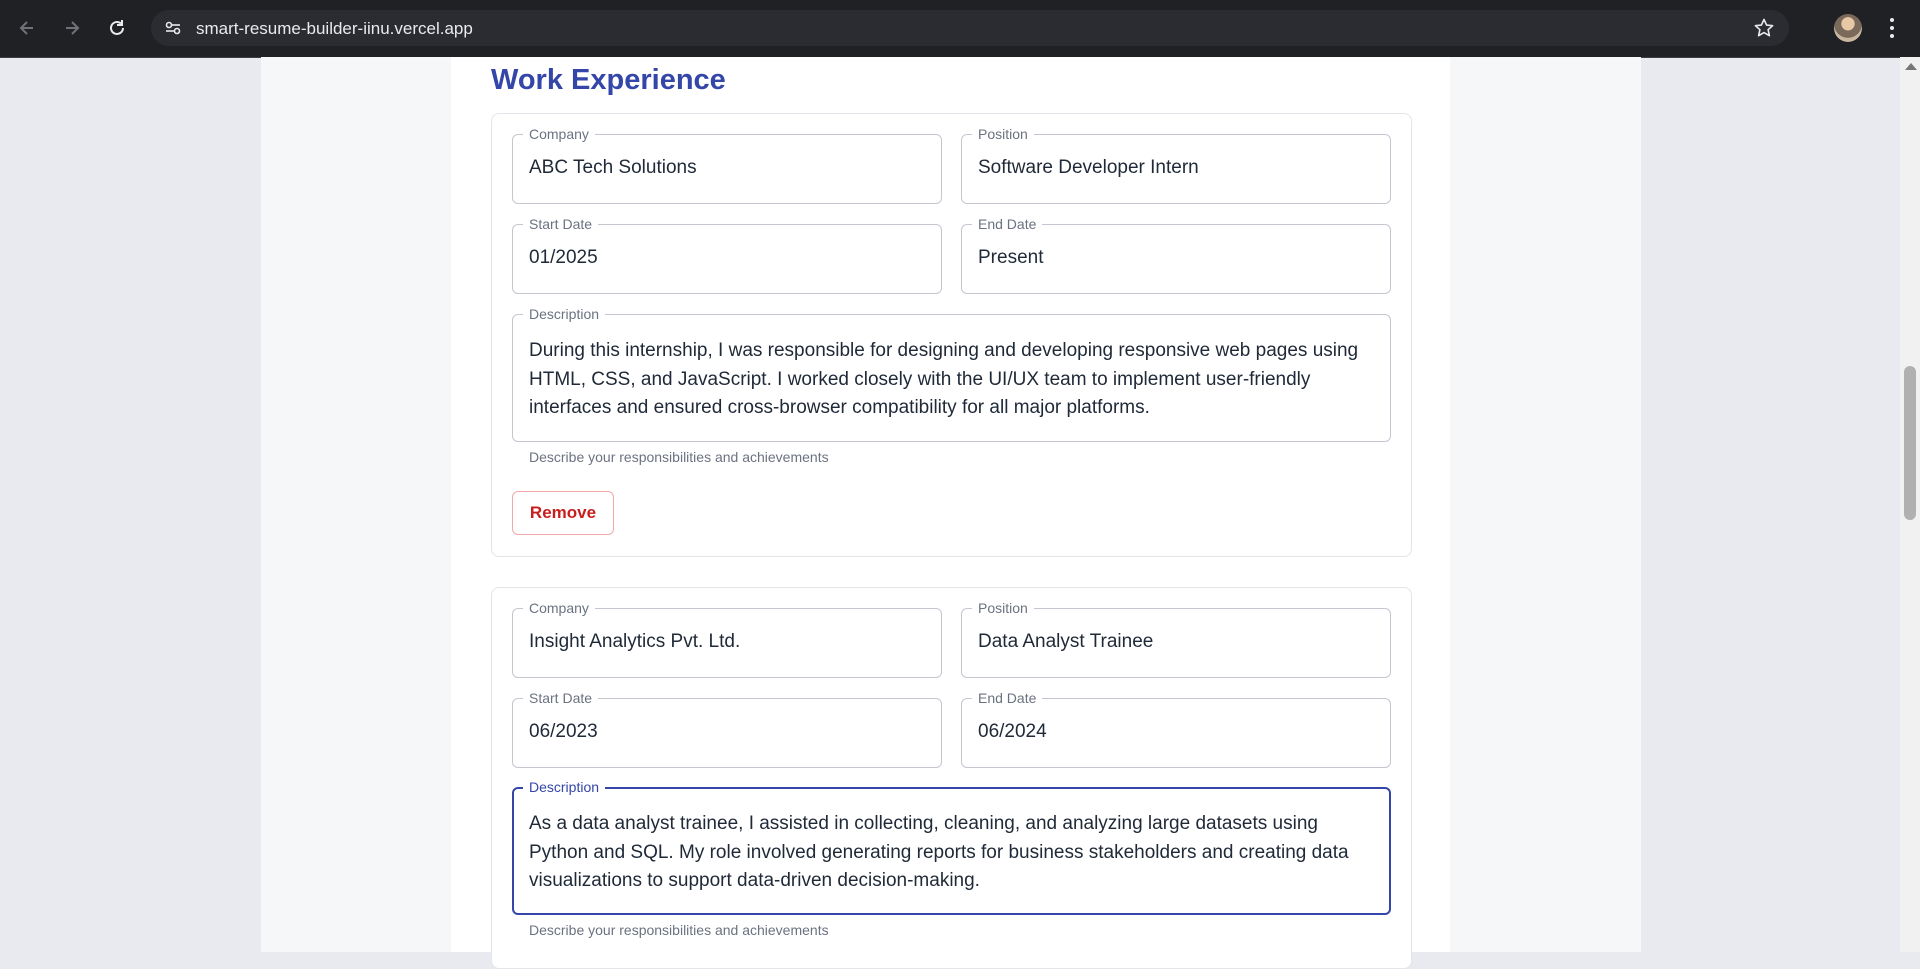 The height and width of the screenshot is (969, 1920). What do you see at coordinates (1848, 28) in the screenshot?
I see `profile-avatar` at bounding box center [1848, 28].